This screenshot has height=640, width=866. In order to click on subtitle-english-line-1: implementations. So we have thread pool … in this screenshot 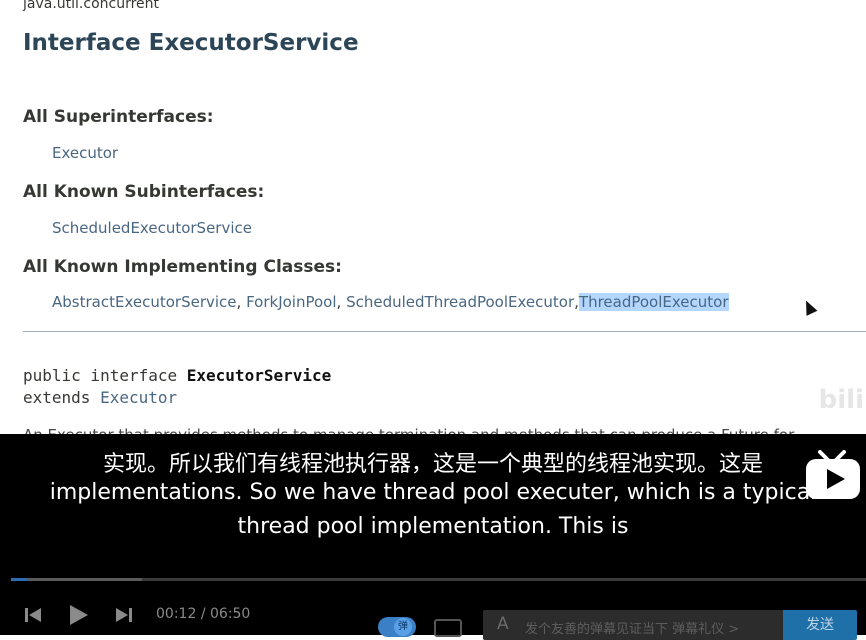, I will do `click(433, 492)`.